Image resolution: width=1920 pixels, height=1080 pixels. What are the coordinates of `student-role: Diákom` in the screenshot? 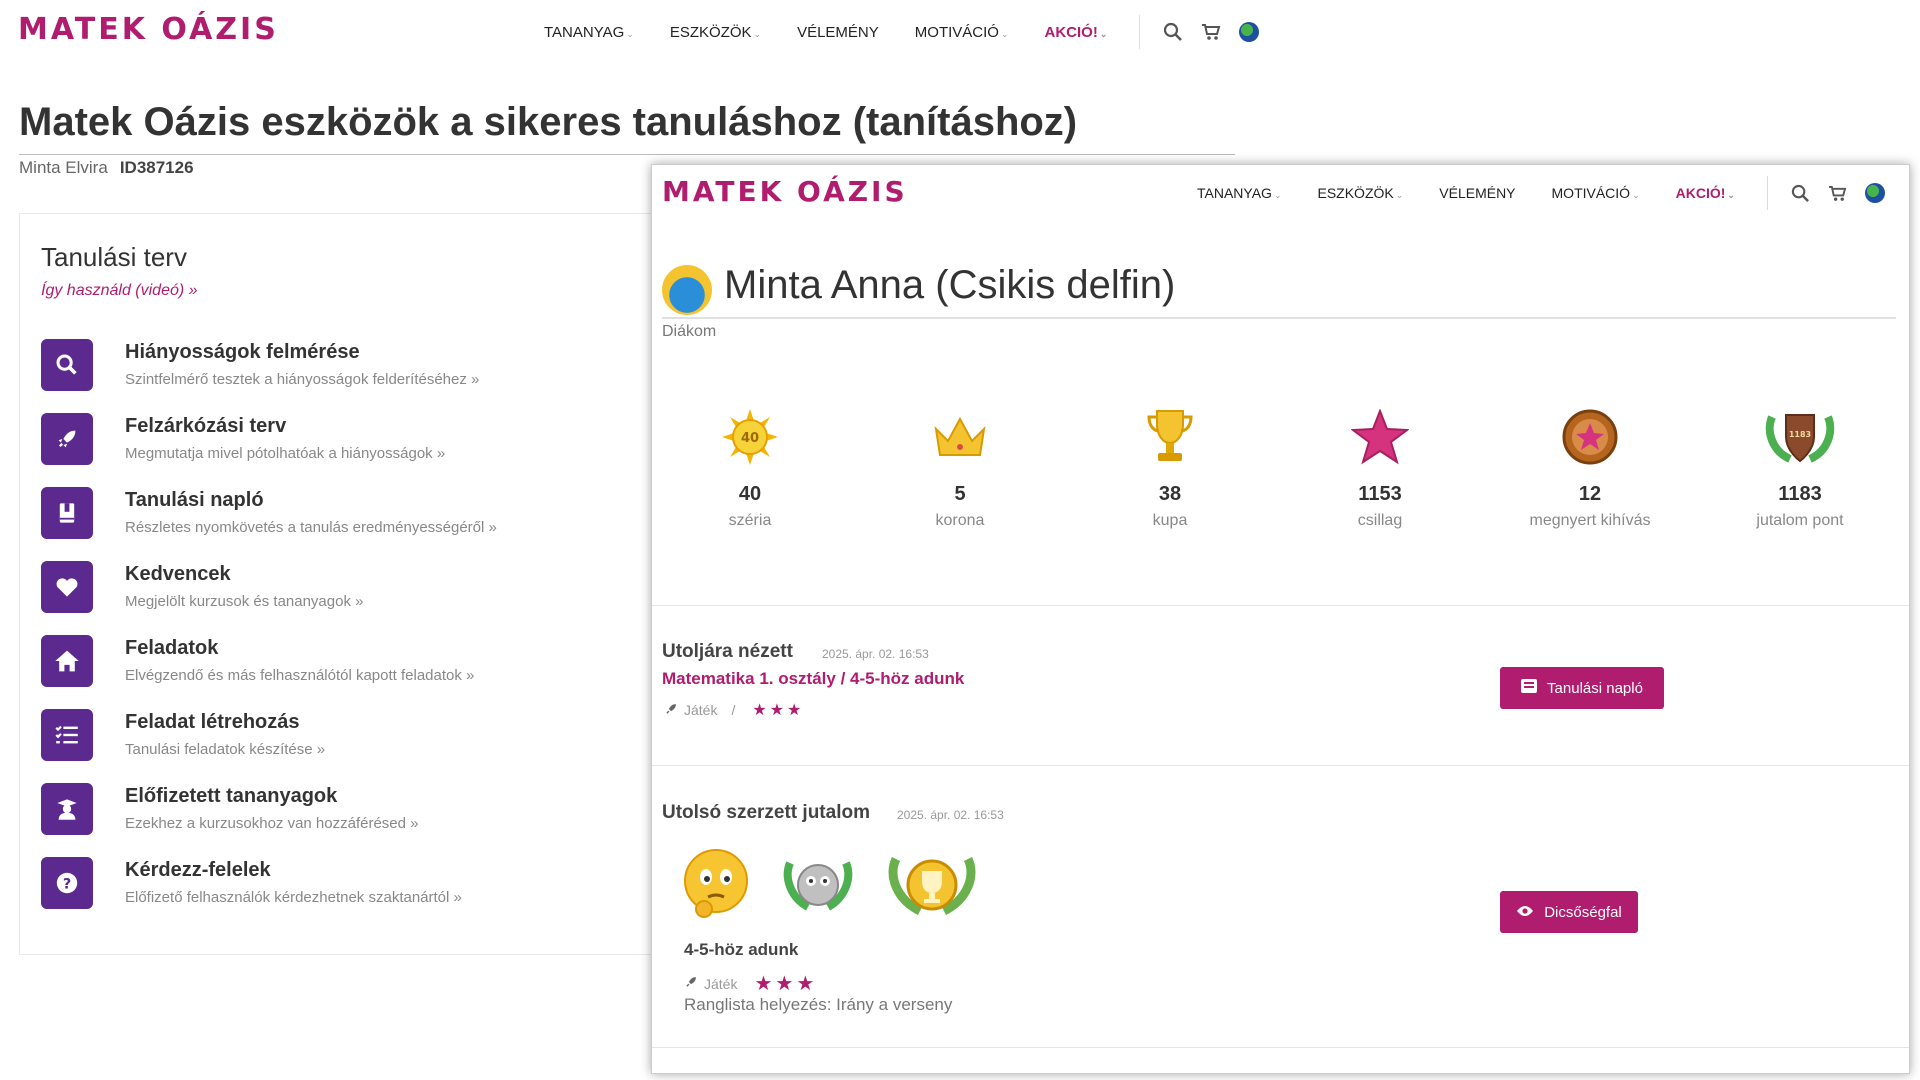 It's located at (689, 331).